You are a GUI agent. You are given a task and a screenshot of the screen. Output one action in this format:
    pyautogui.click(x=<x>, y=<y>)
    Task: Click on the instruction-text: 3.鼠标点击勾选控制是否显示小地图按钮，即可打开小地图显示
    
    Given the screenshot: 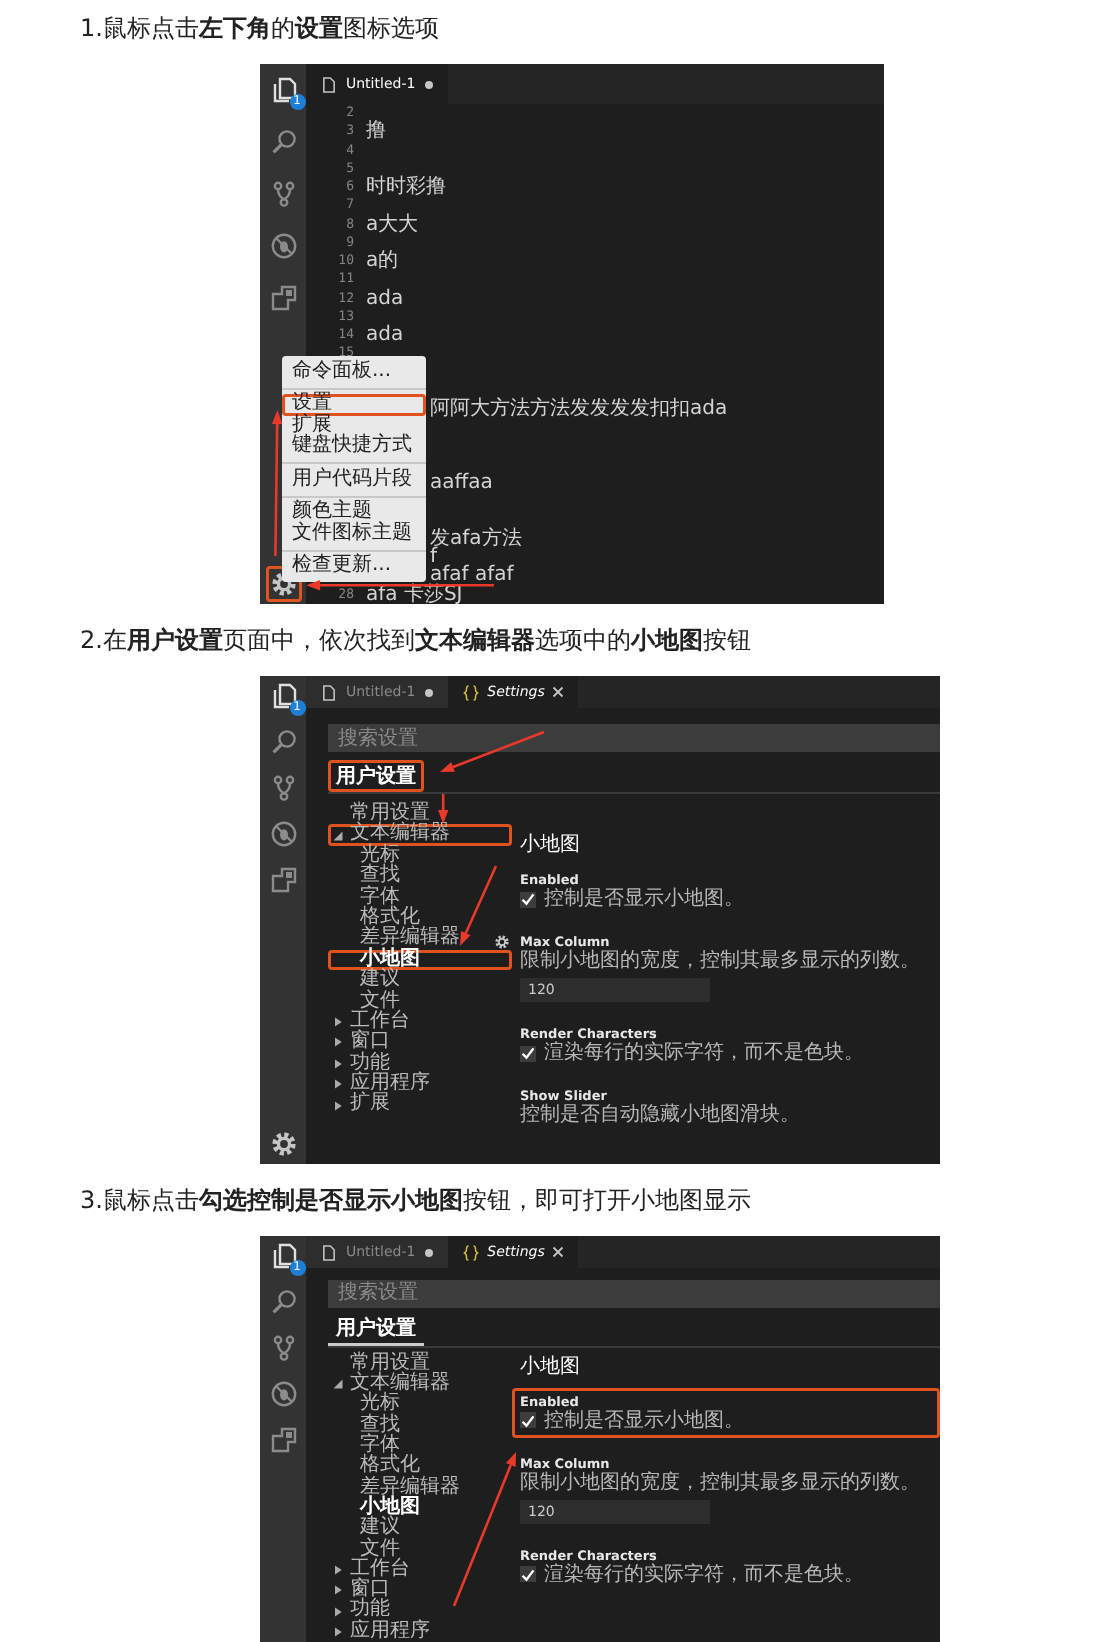 What is the action you would take?
    pyautogui.click(x=416, y=1201)
    